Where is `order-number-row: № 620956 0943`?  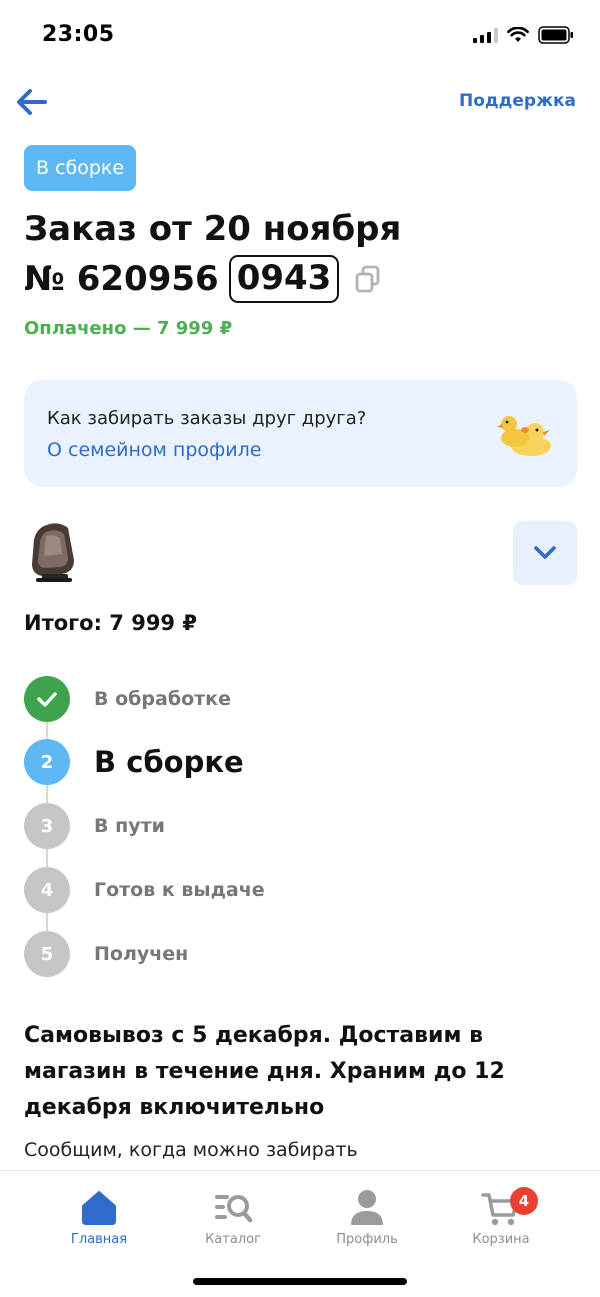 order-number-row: № 620956 0943 is located at coordinates (202, 279).